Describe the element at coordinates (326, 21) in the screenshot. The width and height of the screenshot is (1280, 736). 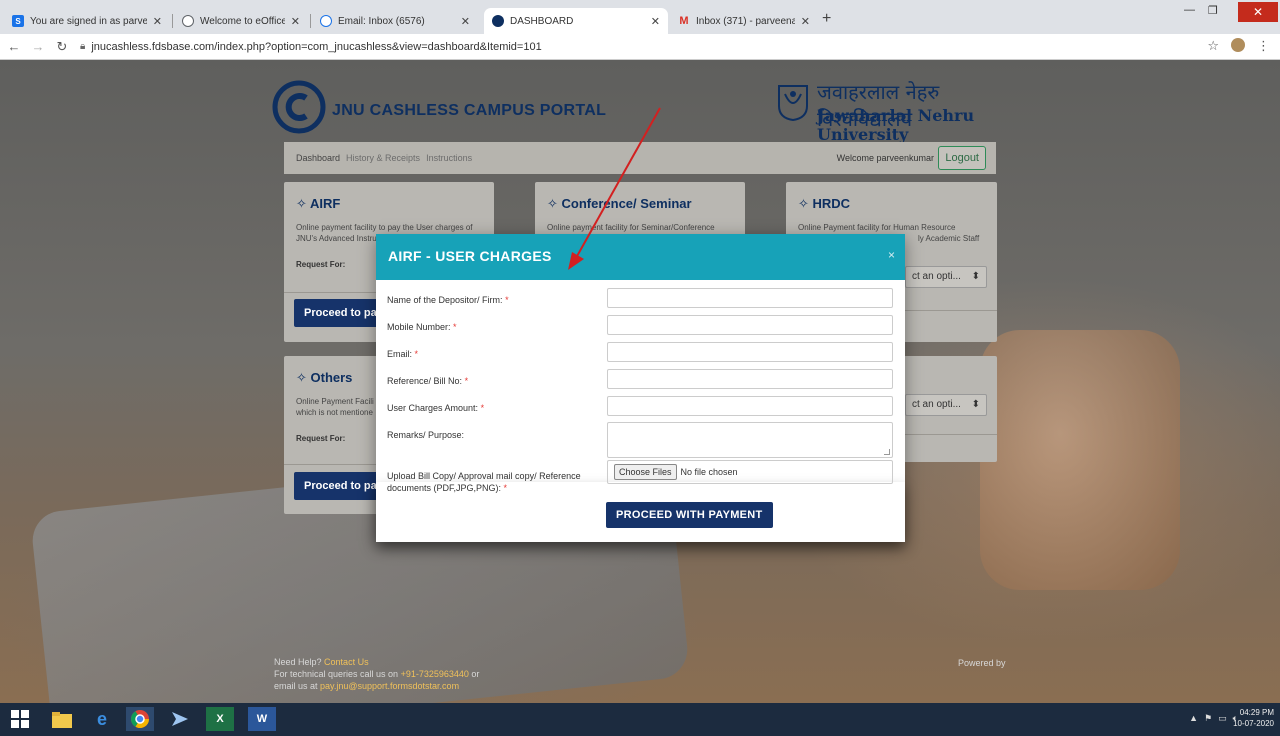
I see `mail-icon` at that location.